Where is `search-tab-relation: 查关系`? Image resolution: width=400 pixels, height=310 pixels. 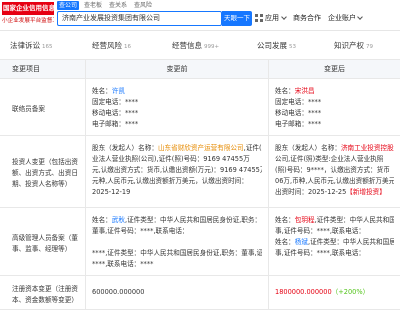
search-tab-relation: 查关系 is located at coordinates (118, 5).